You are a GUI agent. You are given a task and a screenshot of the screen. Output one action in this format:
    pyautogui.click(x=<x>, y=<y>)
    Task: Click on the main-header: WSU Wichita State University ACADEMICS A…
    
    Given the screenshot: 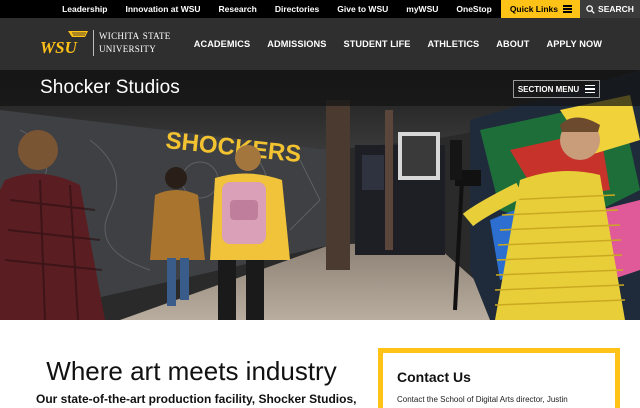 What is the action you would take?
    pyautogui.click(x=320, y=44)
    